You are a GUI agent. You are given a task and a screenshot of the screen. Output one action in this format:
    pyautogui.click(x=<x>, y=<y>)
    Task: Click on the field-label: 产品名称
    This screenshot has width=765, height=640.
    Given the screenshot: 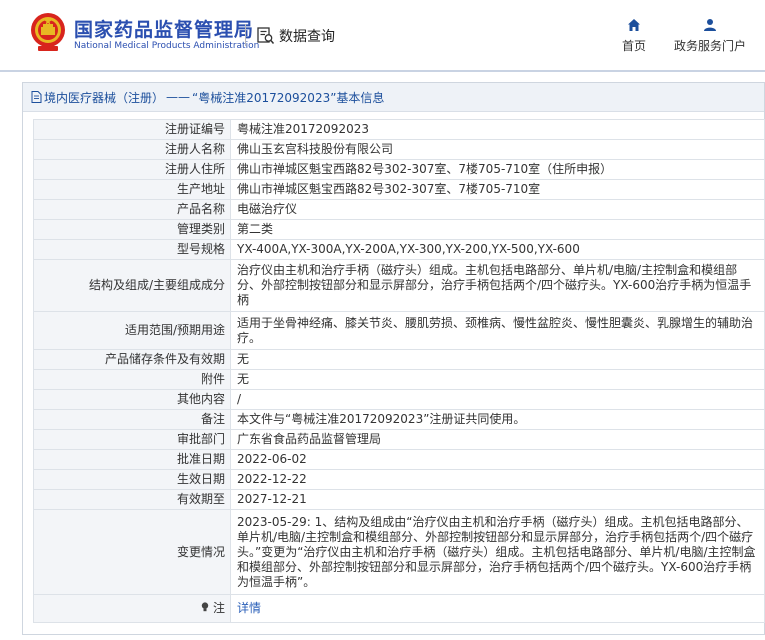 What is the action you would take?
    pyautogui.click(x=132, y=209)
    